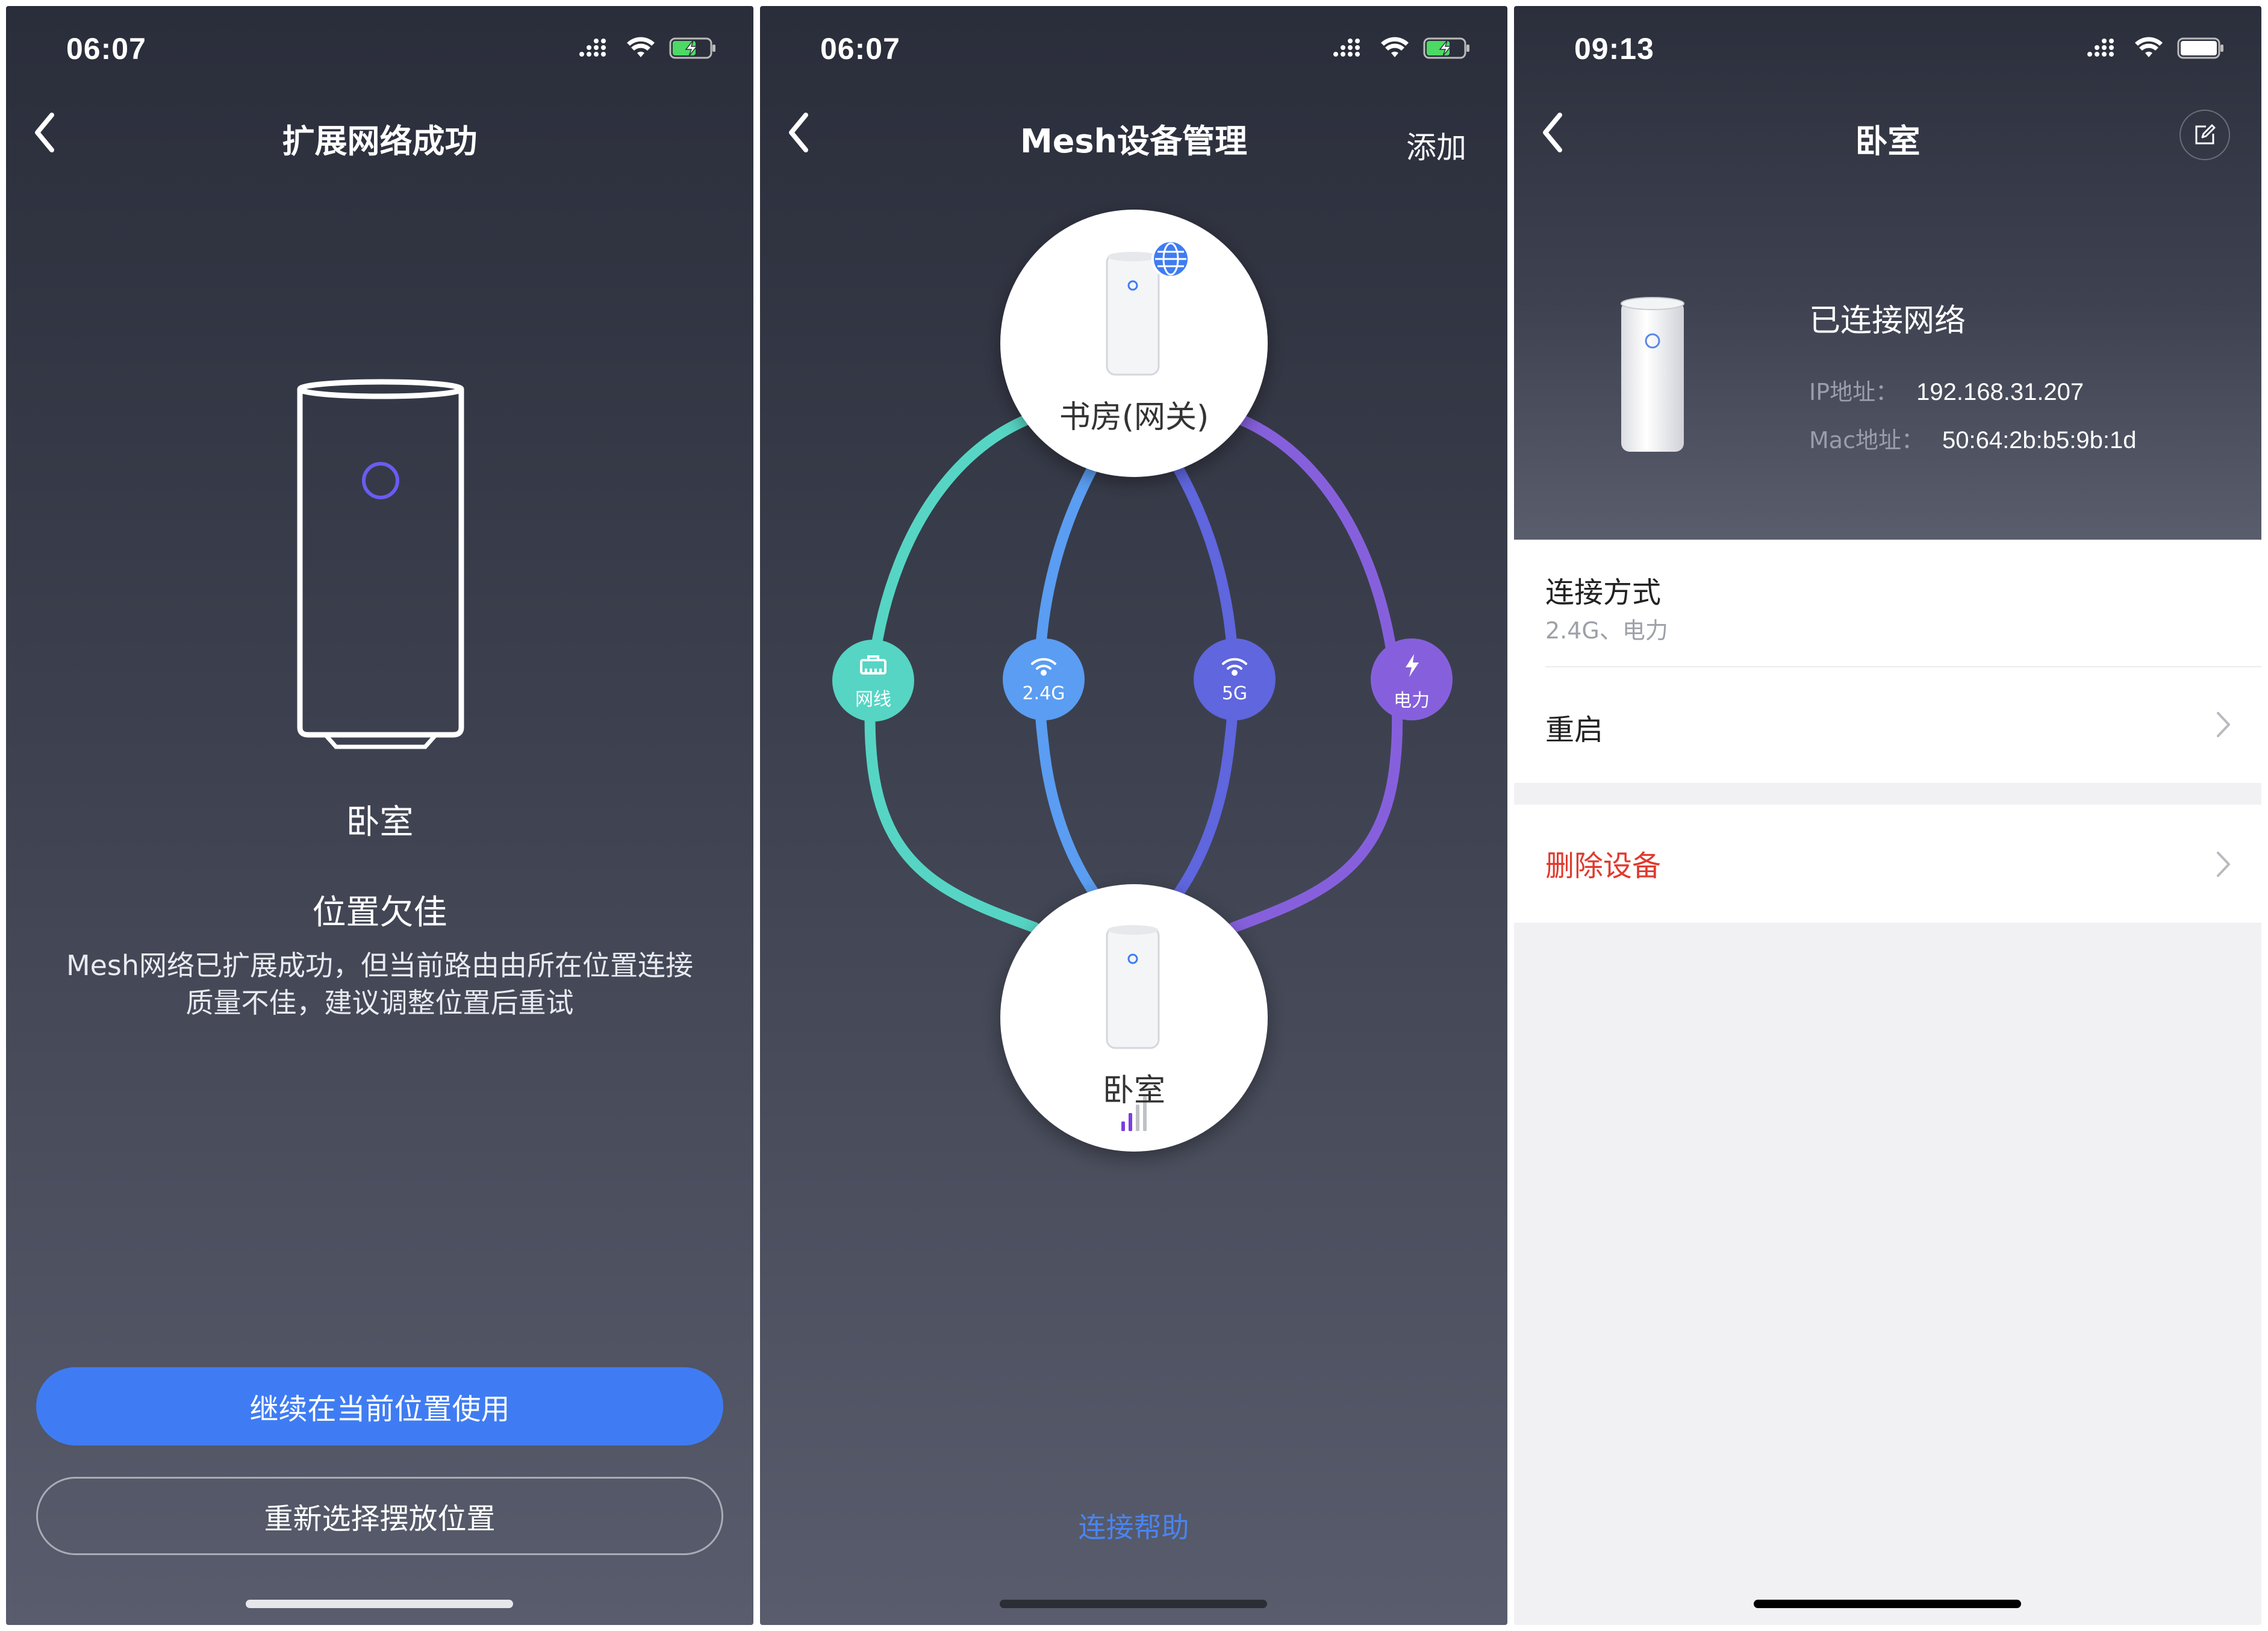 The height and width of the screenshot is (1631, 2268). Describe the element at coordinates (1170, 259) in the screenshot. I see `globe-icon` at that location.